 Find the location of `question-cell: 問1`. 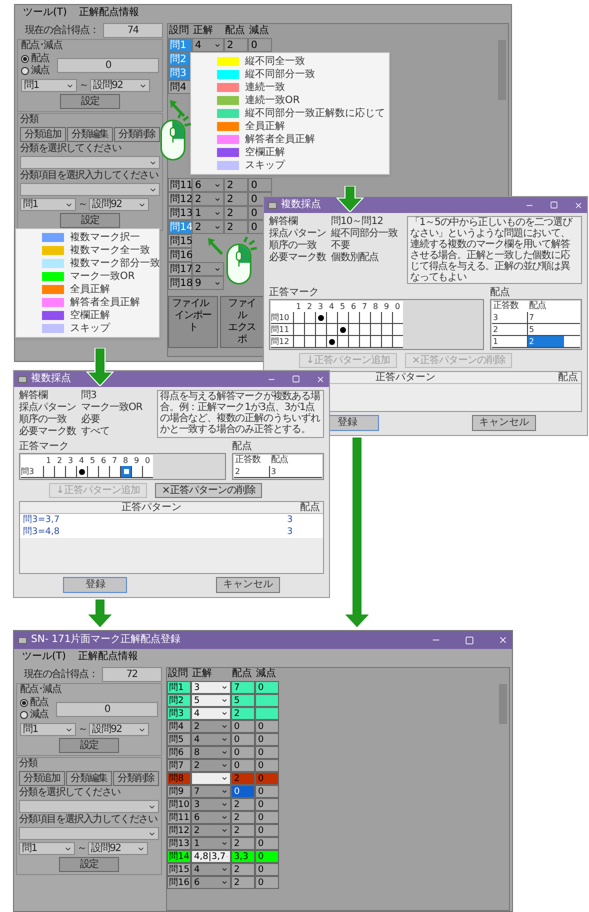

question-cell: 問1 is located at coordinates (179, 687).